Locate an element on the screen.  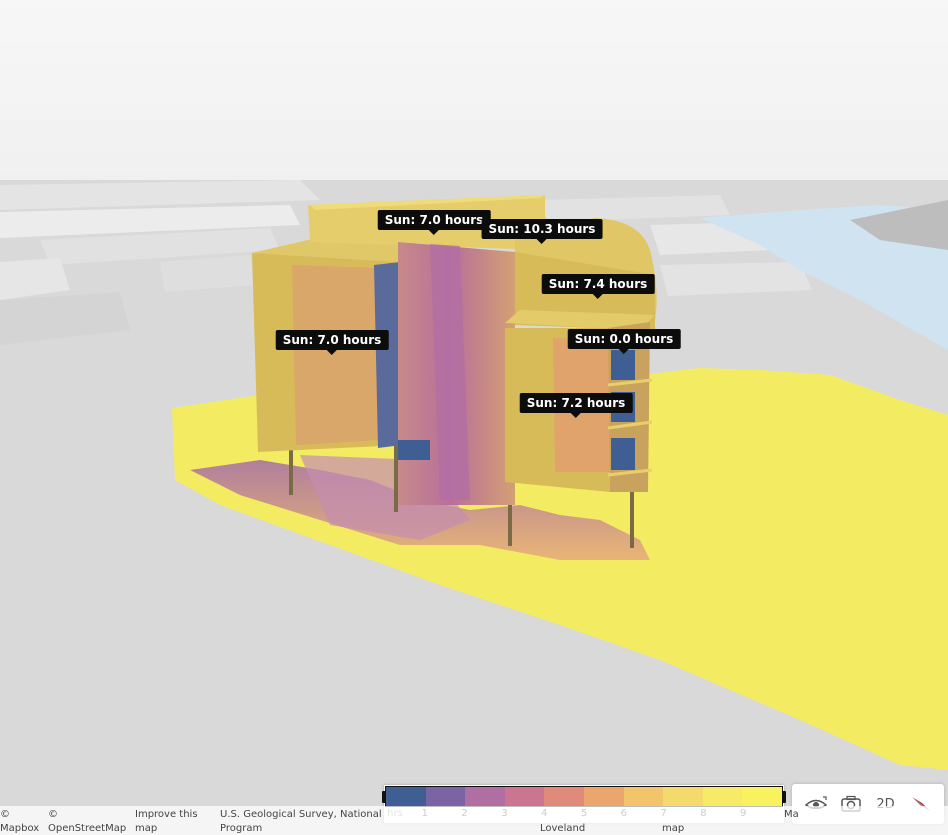
attribution-usgs: U.S. Geological Survey, National Ge is located at coordinates (302, 814).